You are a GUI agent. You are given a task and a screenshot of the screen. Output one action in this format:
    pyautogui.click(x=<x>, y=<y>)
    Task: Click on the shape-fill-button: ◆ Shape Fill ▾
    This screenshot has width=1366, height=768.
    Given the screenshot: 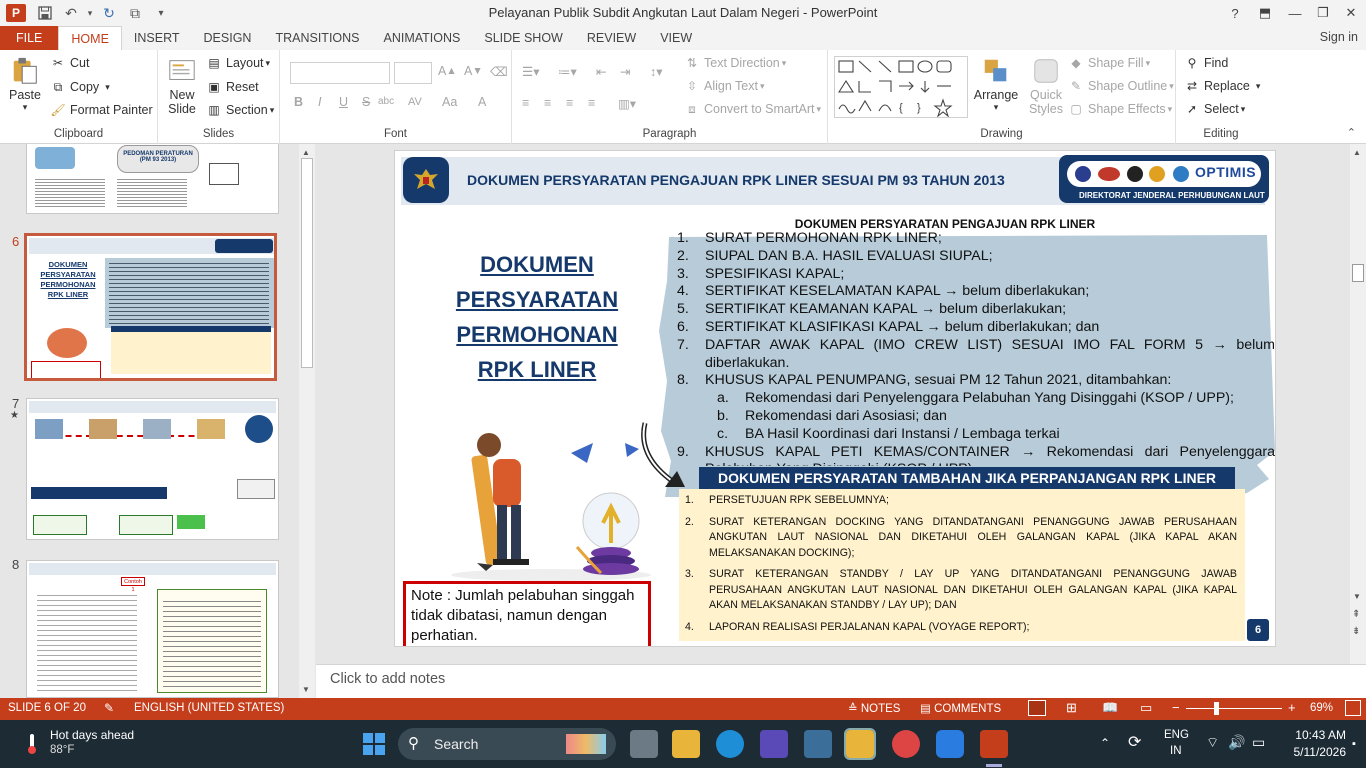 What is the action you would take?
    pyautogui.click(x=1109, y=63)
    